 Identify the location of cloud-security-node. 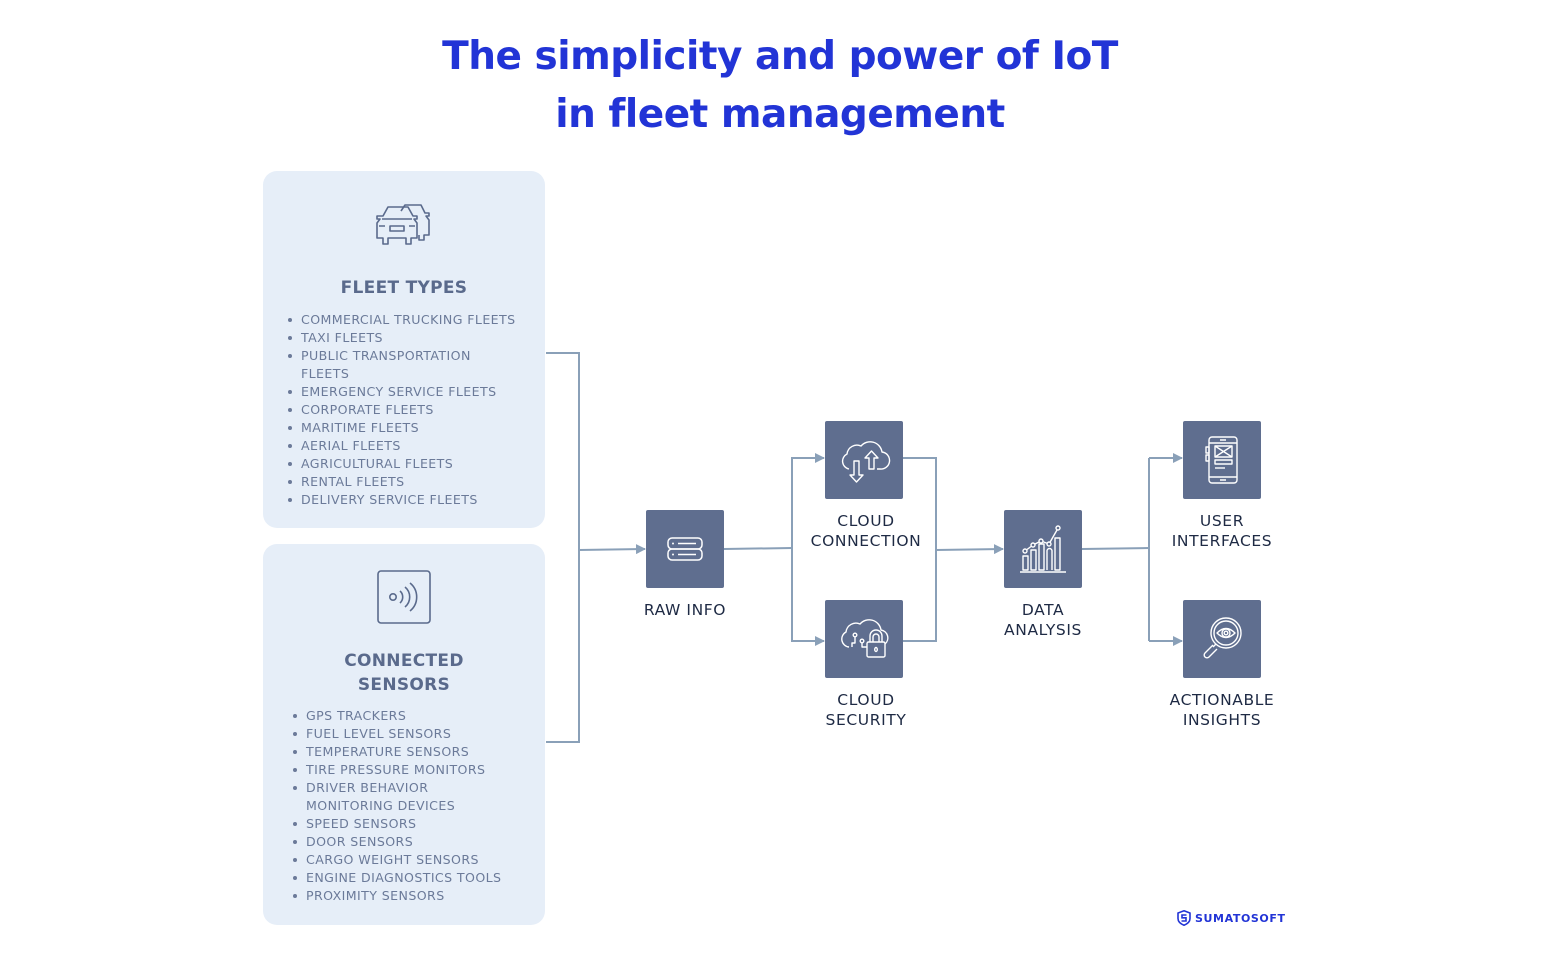
(864, 639).